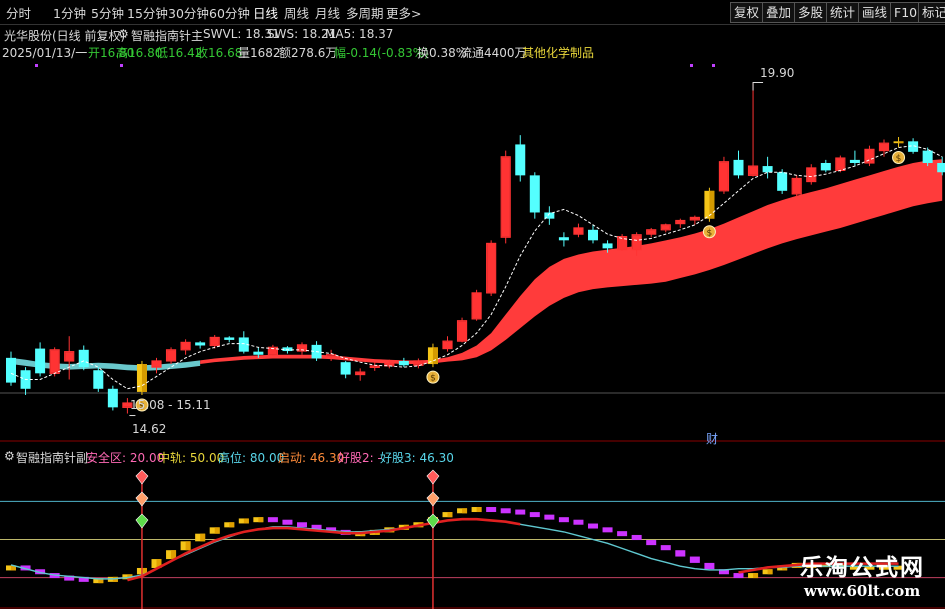  Describe the element at coordinates (403, 12) in the screenshot. I see `tab-more: 更多>` at that location.